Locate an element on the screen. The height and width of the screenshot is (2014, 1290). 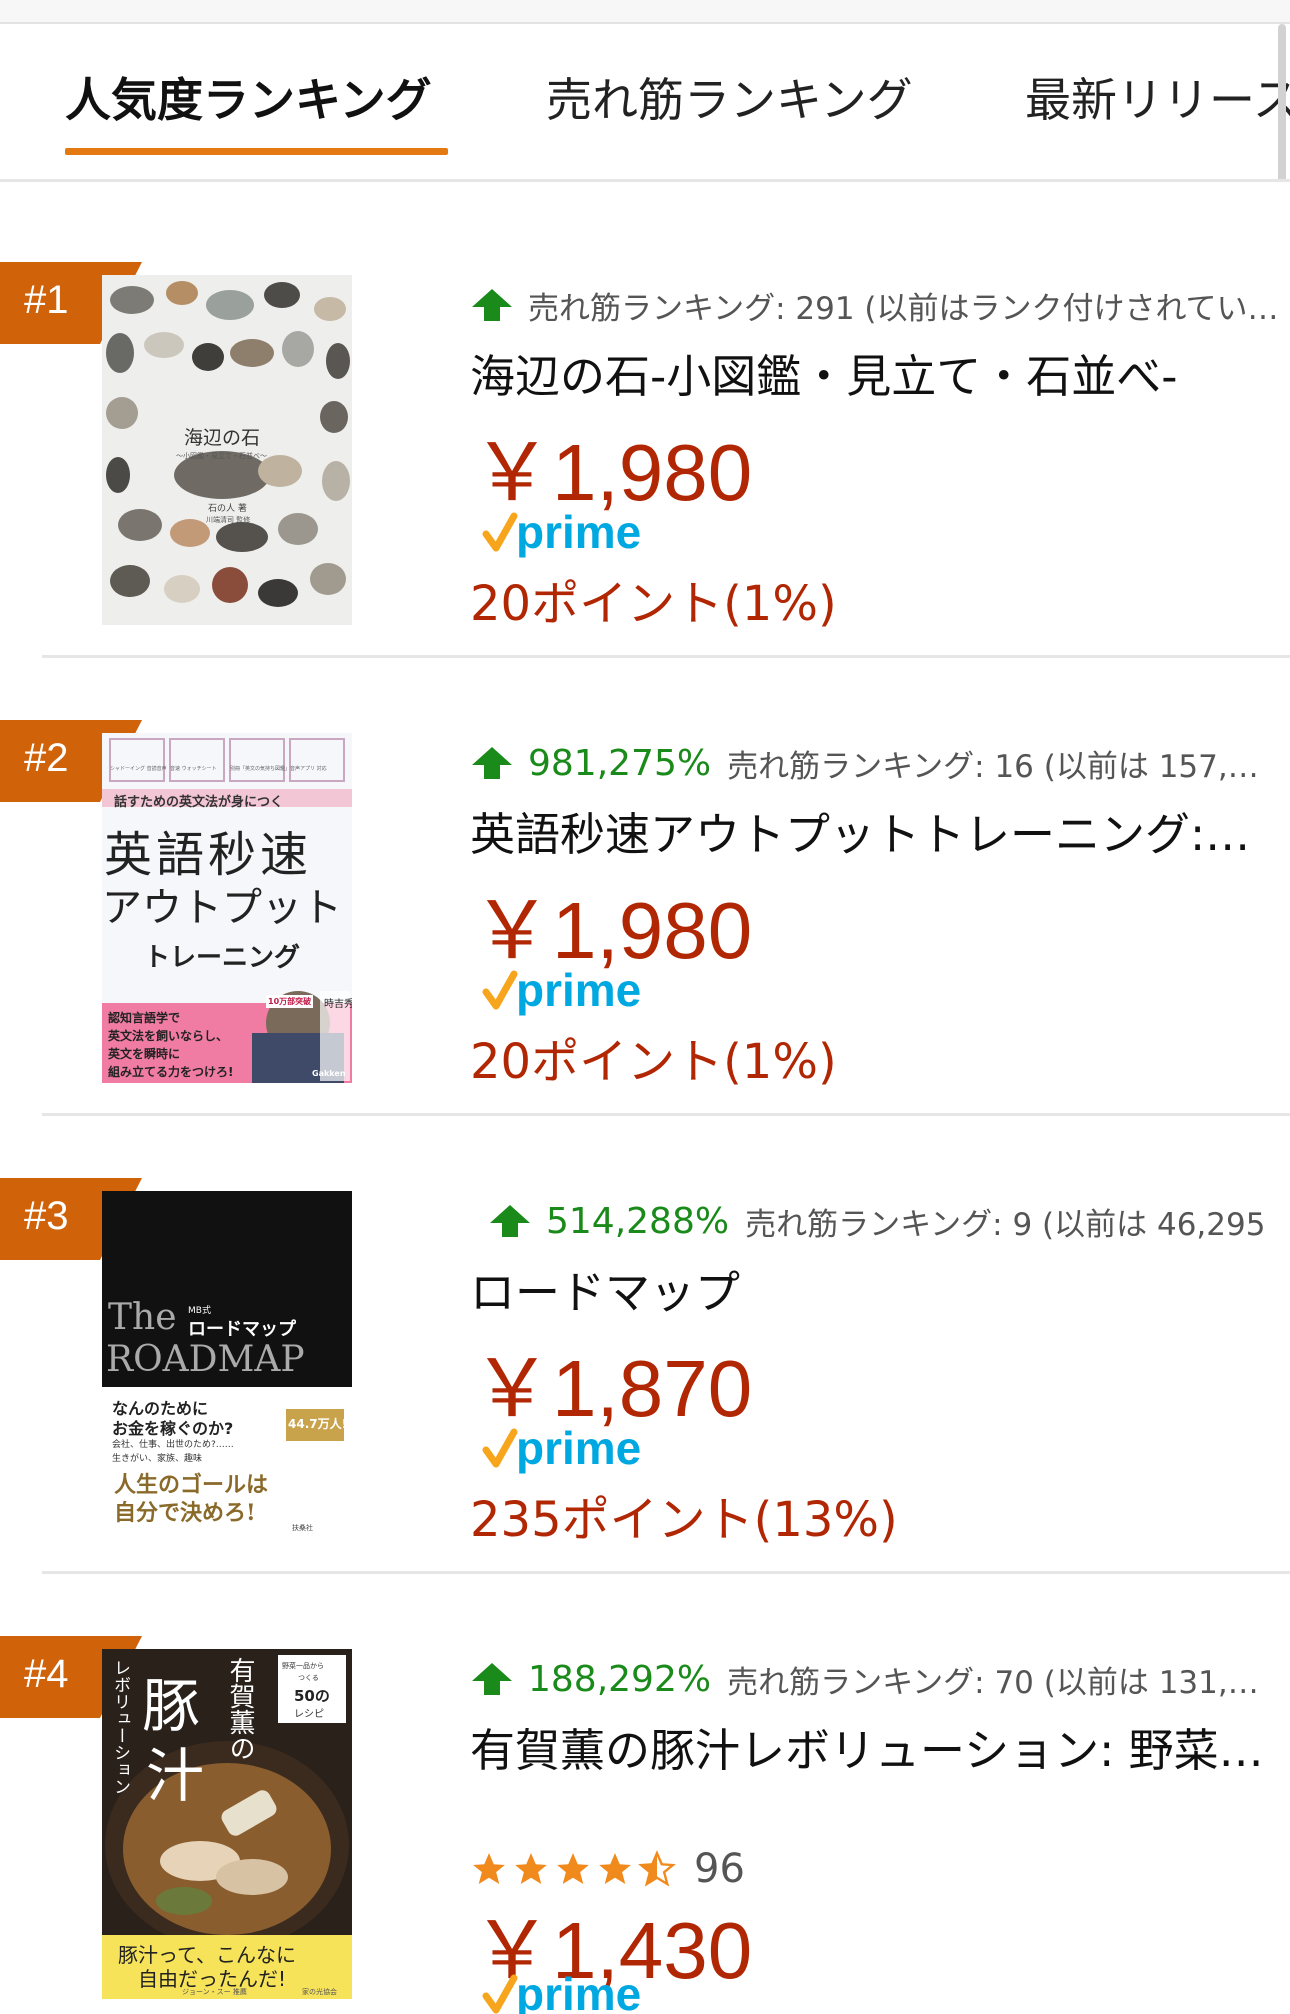
cover-title-line: アウトプット is located at coordinates (222, 908).